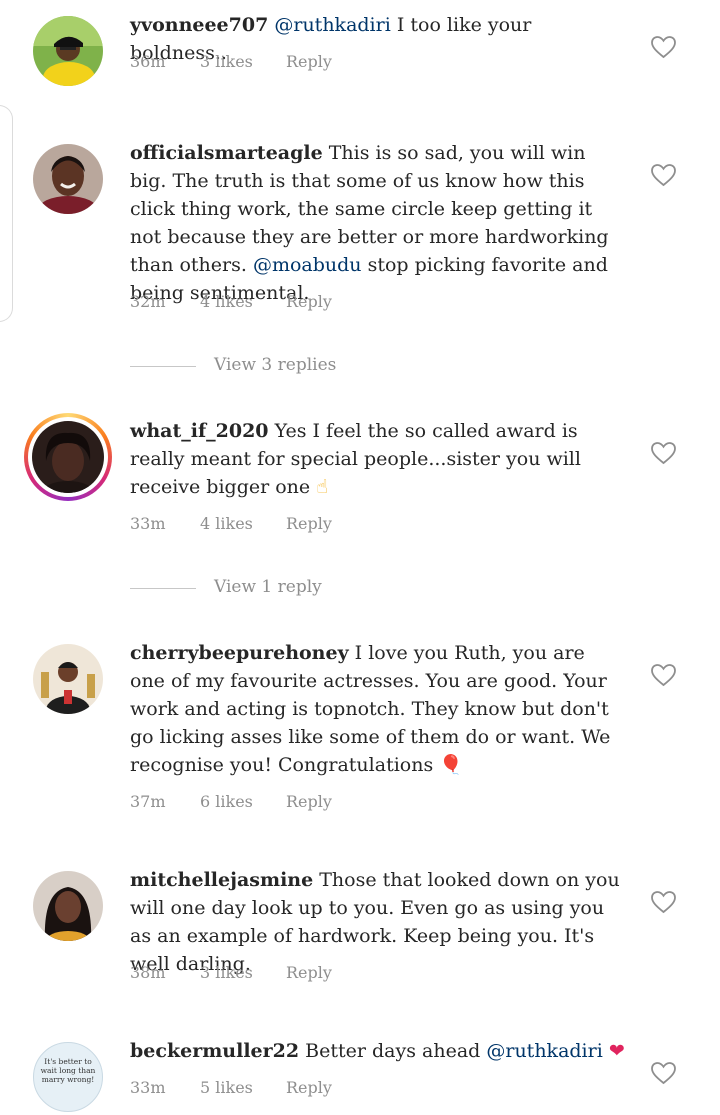 This screenshot has height=1115, width=720. What do you see at coordinates (268, 587) in the screenshot?
I see `view-replies-label: View 1 reply` at bounding box center [268, 587].